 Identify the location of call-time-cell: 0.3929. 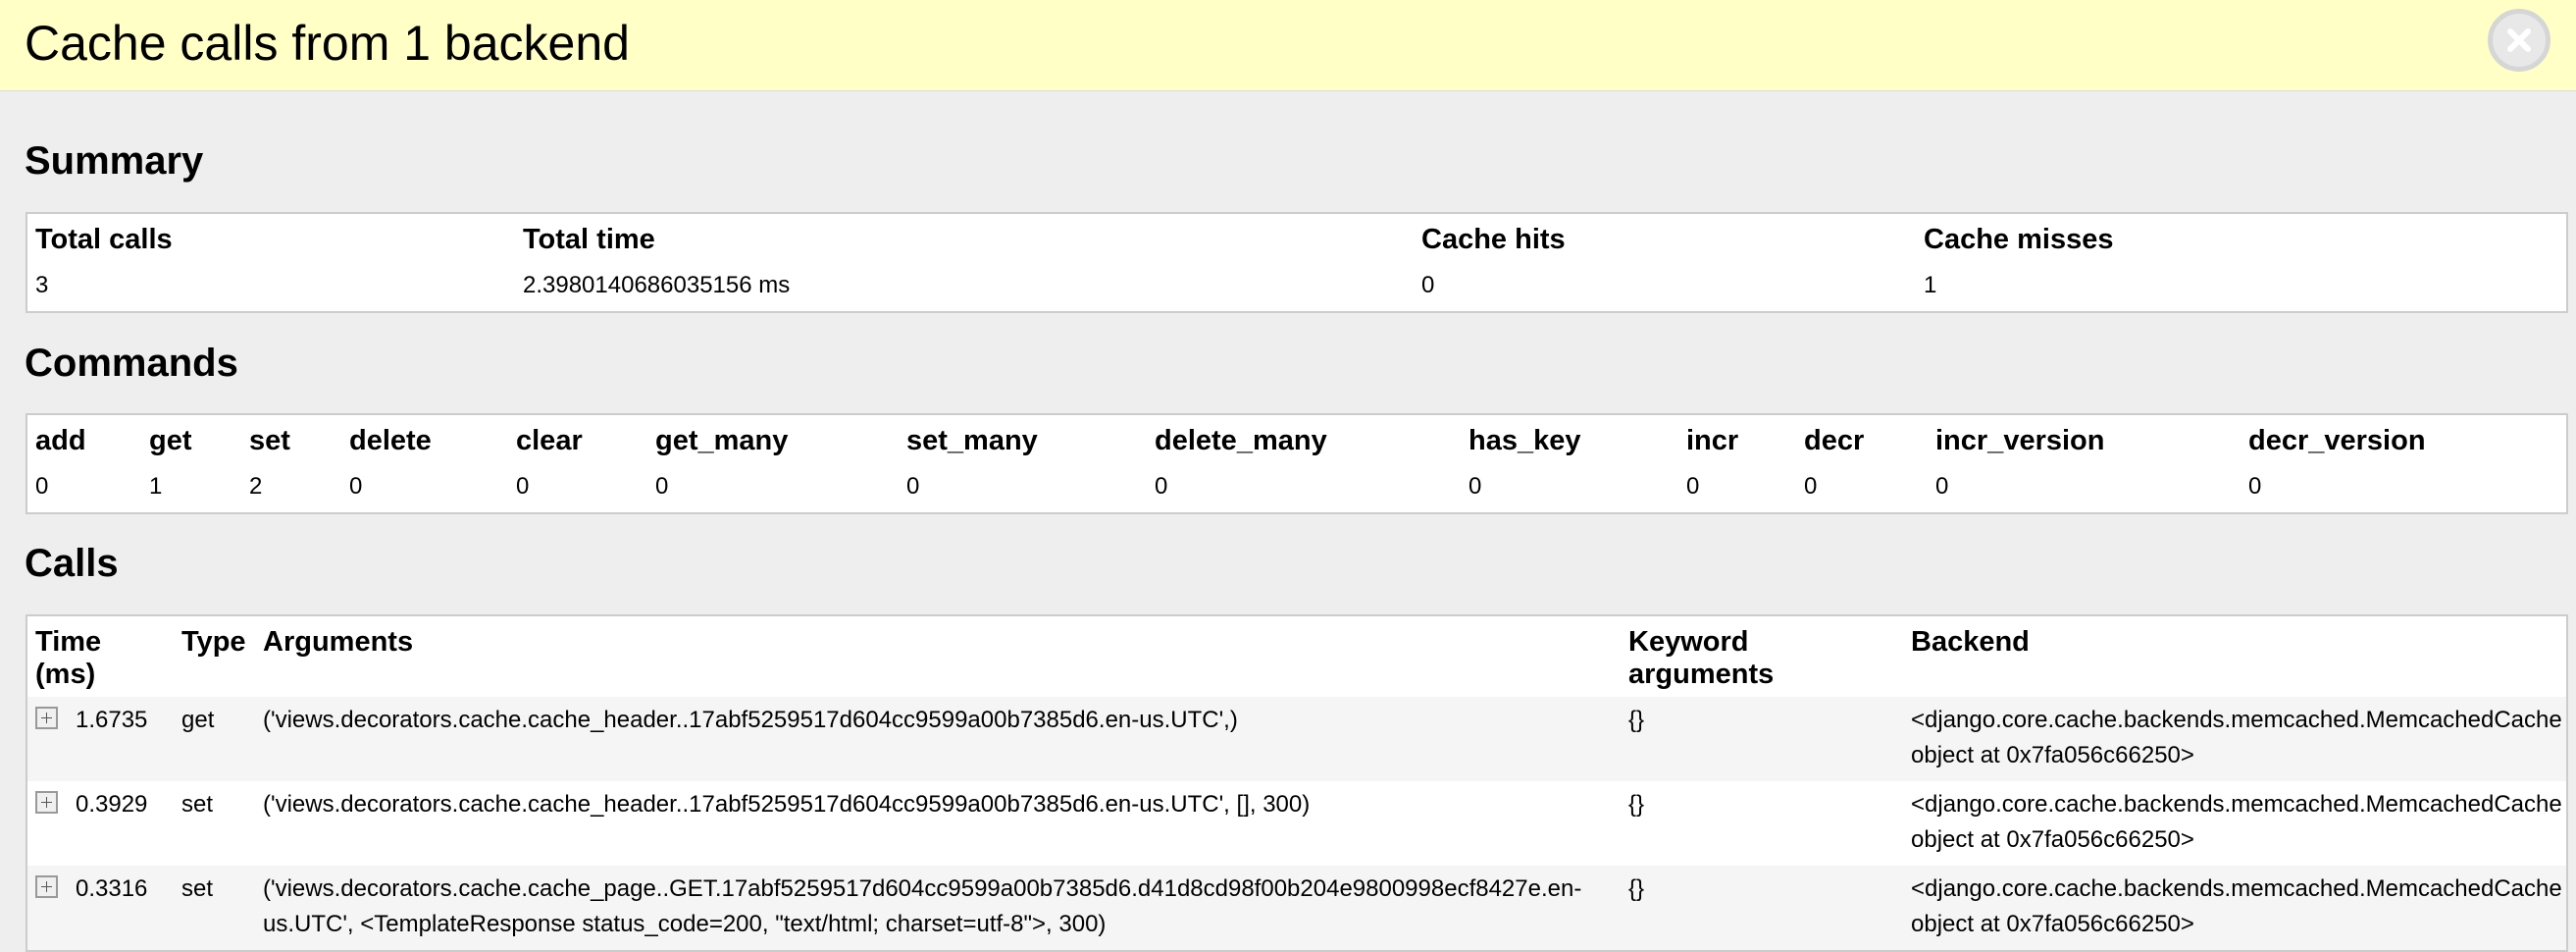
(100, 823).